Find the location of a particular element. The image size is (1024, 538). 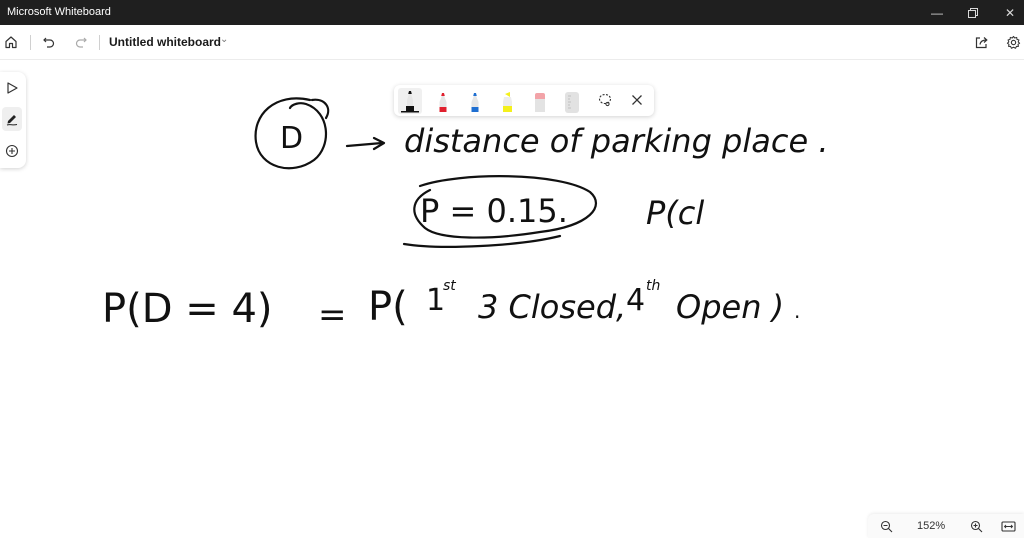

zoom-in-button is located at coordinates (976, 526).